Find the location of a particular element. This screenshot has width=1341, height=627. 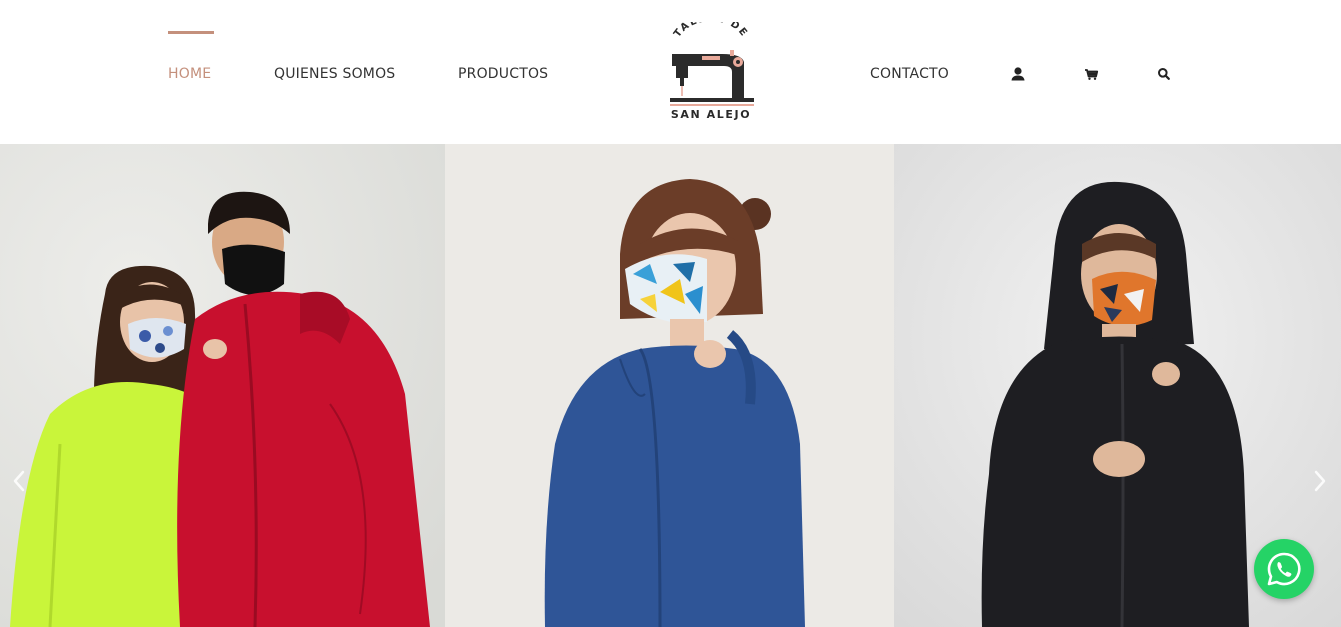

slider-prev-button is located at coordinates (19, 481).